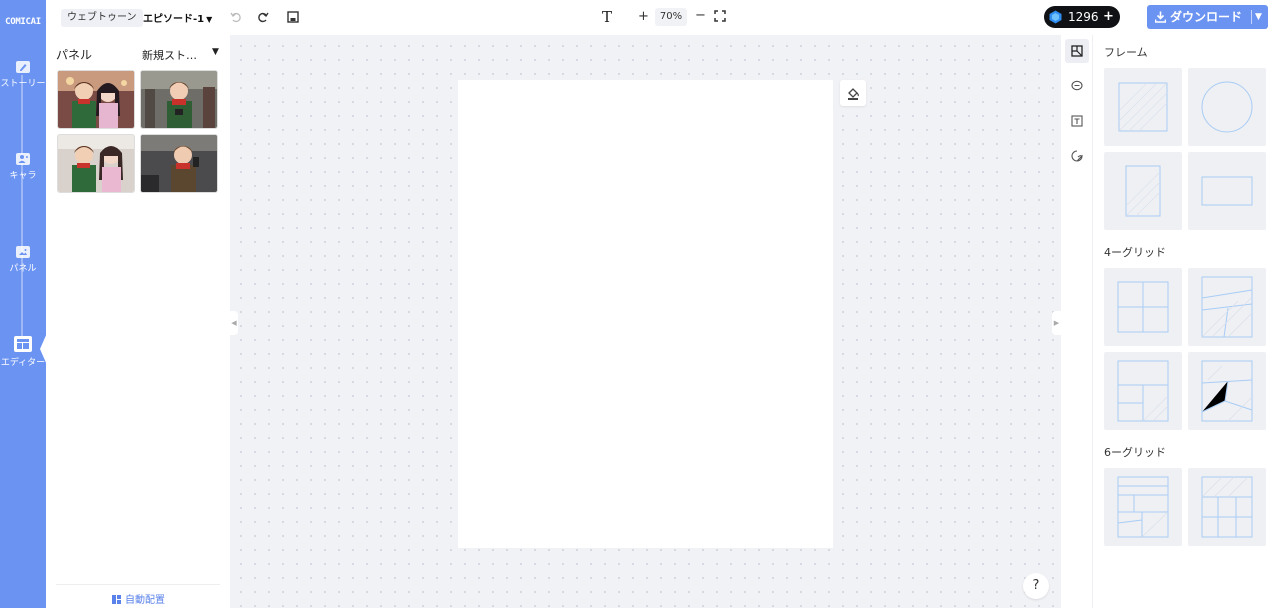 The image size is (1280, 608). What do you see at coordinates (1258, 17) in the screenshot?
I see `chevron-down-icon: ▼` at bounding box center [1258, 17].